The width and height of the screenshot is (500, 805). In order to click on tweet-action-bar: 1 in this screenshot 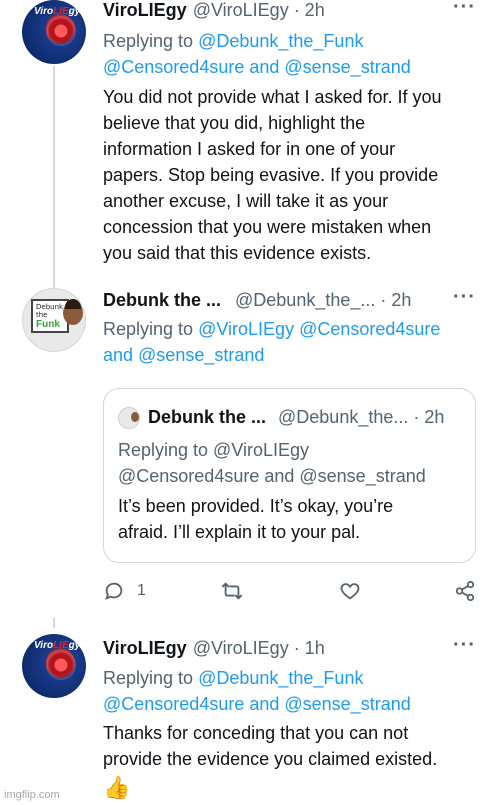, I will do `click(289, 593)`.